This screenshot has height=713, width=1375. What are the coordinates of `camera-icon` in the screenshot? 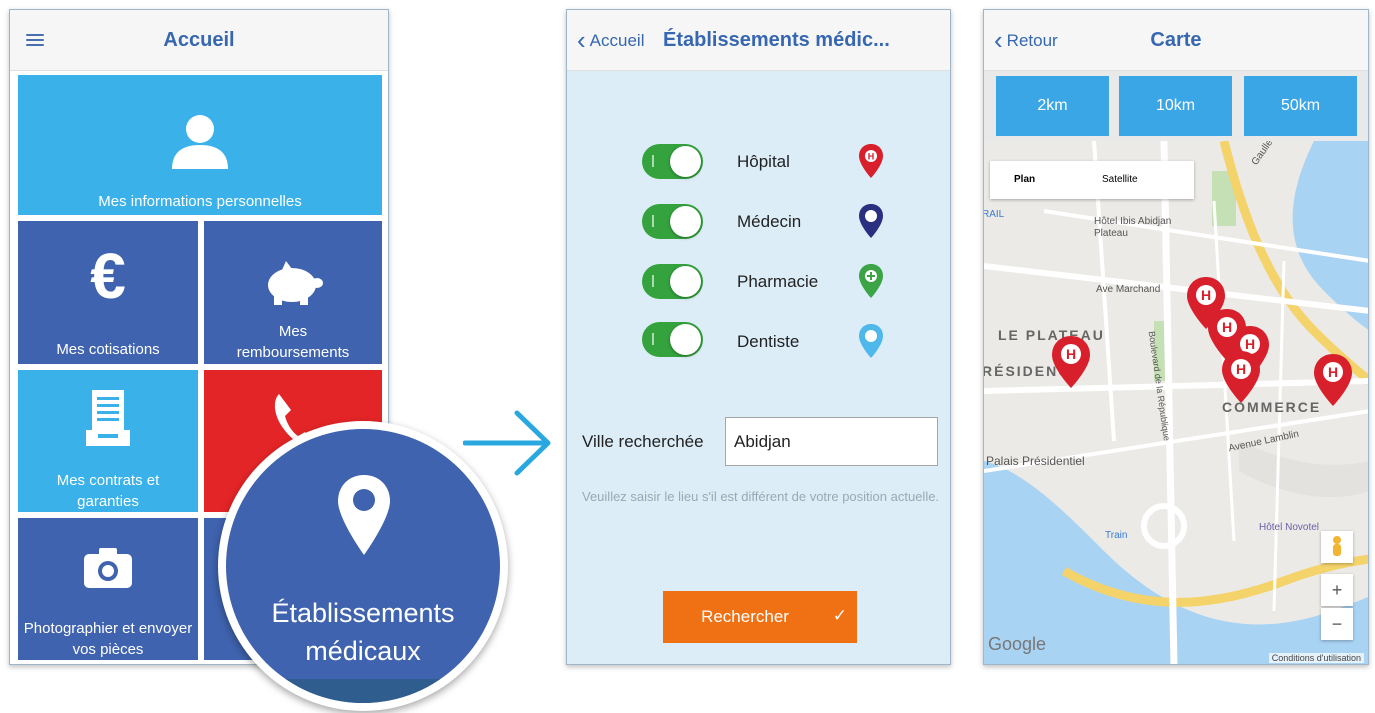 It's located at (108, 568).